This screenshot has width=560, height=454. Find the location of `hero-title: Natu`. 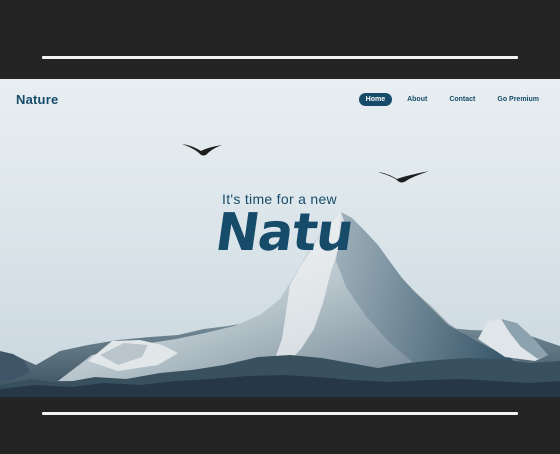

hero-title: Natu is located at coordinates (284, 233).